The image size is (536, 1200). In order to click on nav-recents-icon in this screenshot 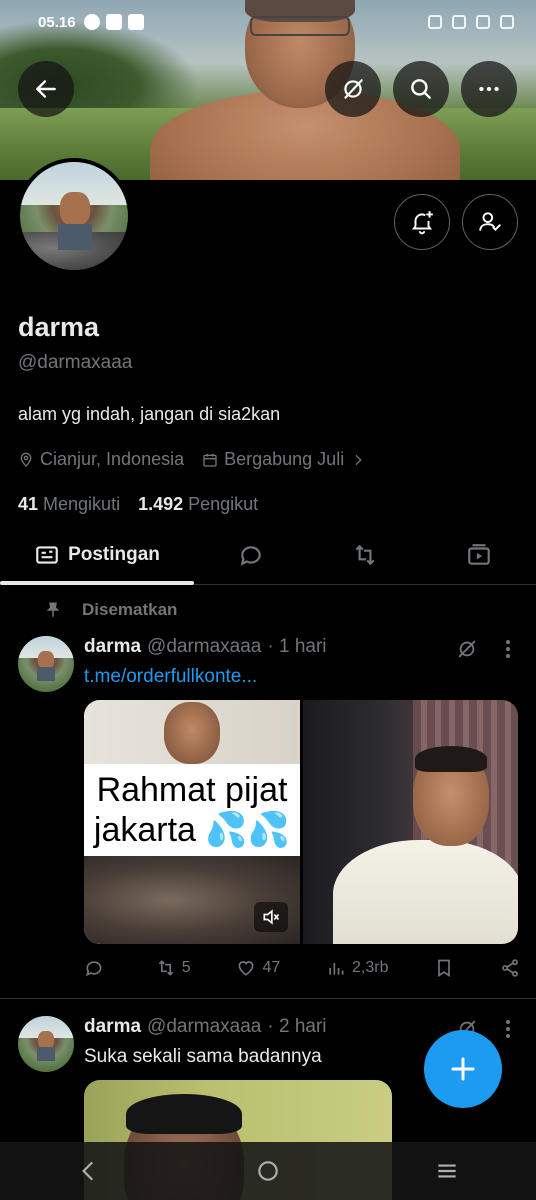, I will do `click(447, 1171)`.